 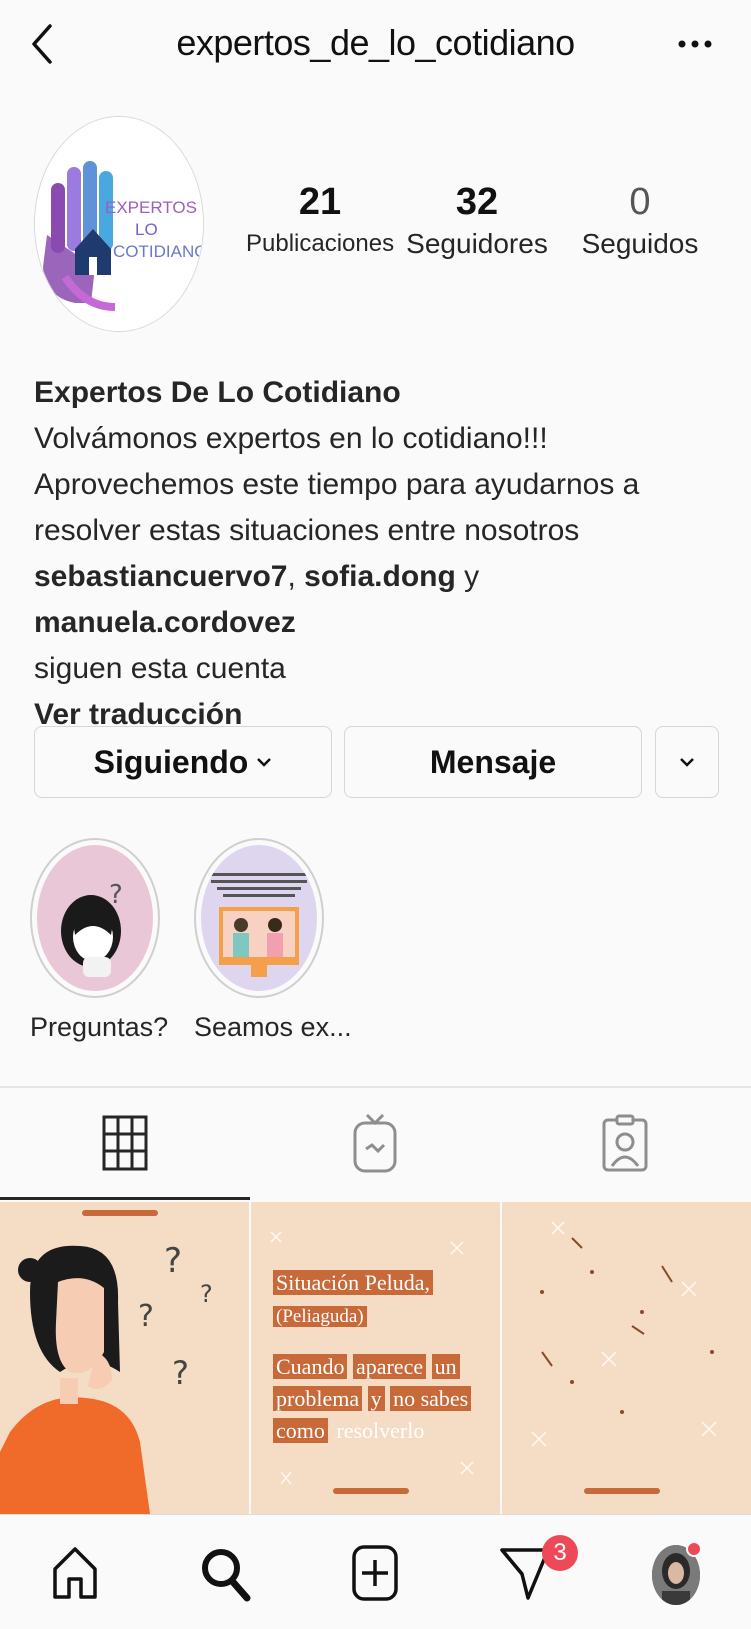 I want to click on thinking-girl-image: ?, so click(x=95, y=918).